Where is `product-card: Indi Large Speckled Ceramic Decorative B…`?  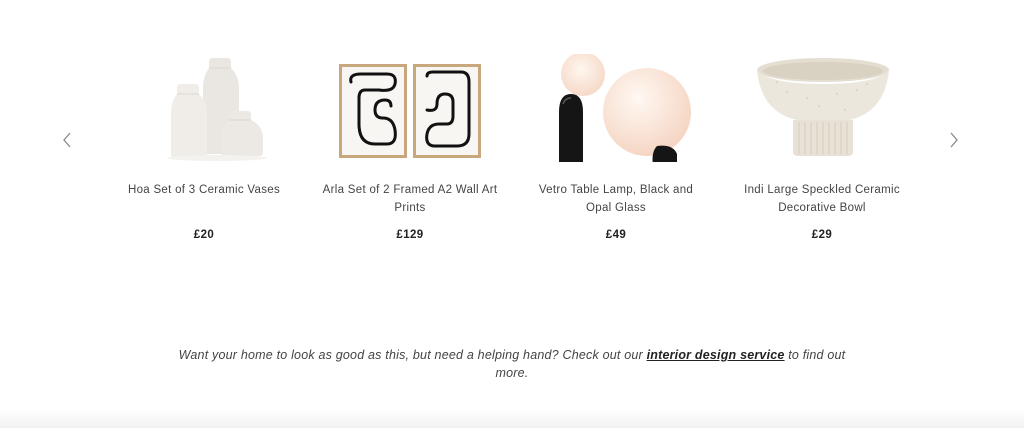
product-card: Indi Large Speckled Ceramic Decorative B… is located at coordinates (822, 147).